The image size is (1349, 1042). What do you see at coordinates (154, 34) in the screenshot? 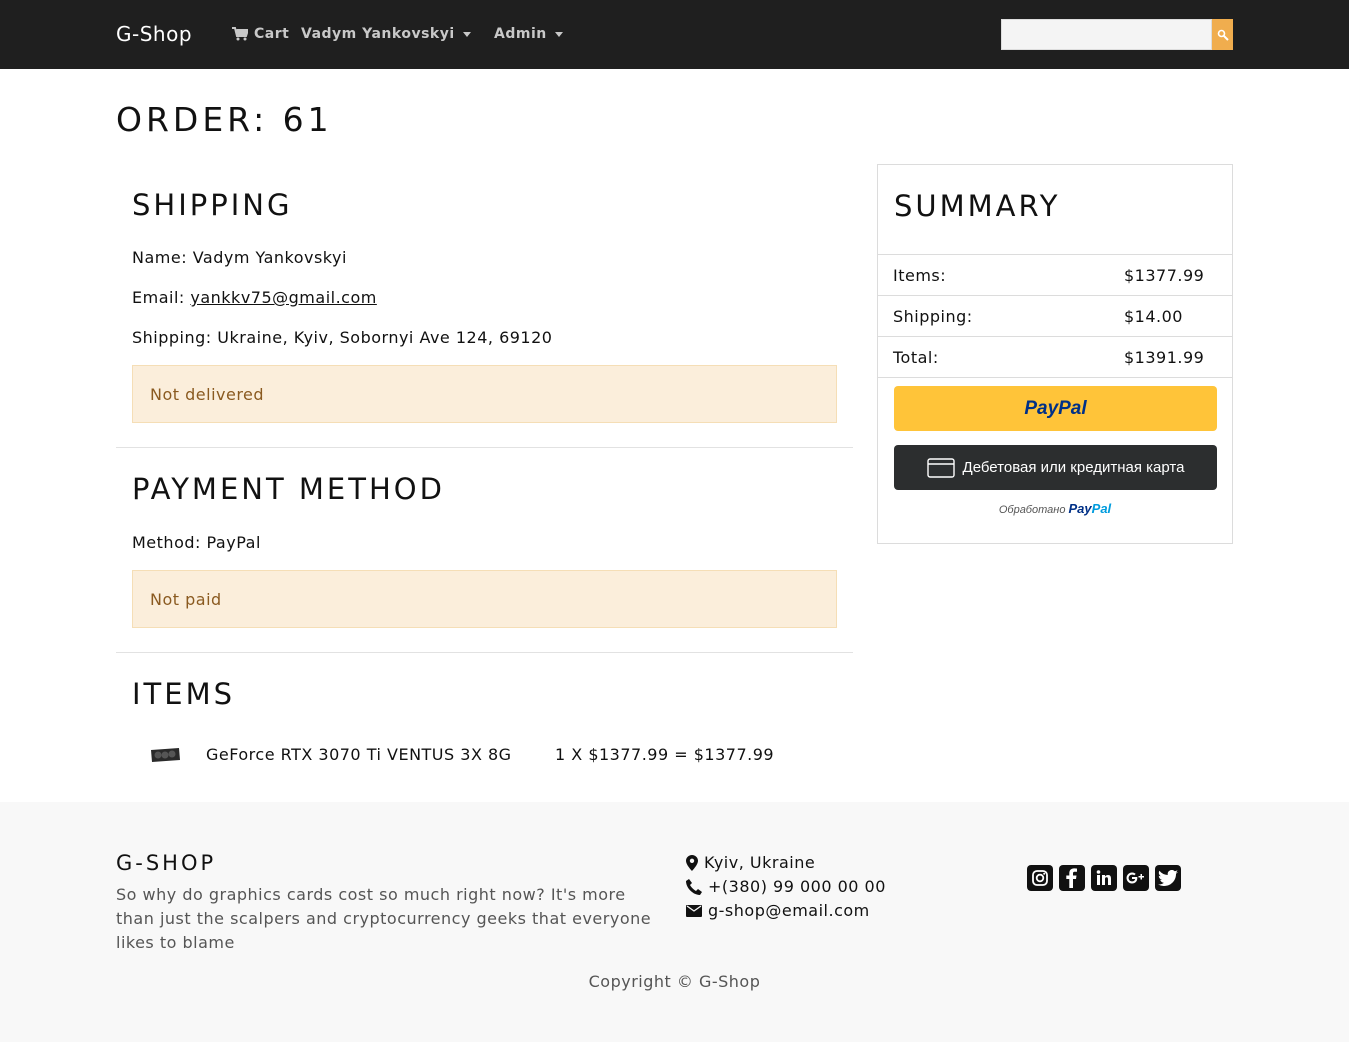
I see `brand-logo: G-Shop` at bounding box center [154, 34].